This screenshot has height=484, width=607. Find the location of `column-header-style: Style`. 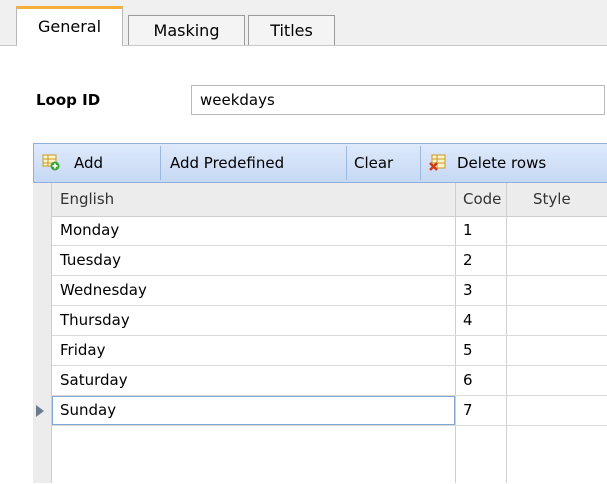

column-header-style: Style is located at coordinates (566, 199).